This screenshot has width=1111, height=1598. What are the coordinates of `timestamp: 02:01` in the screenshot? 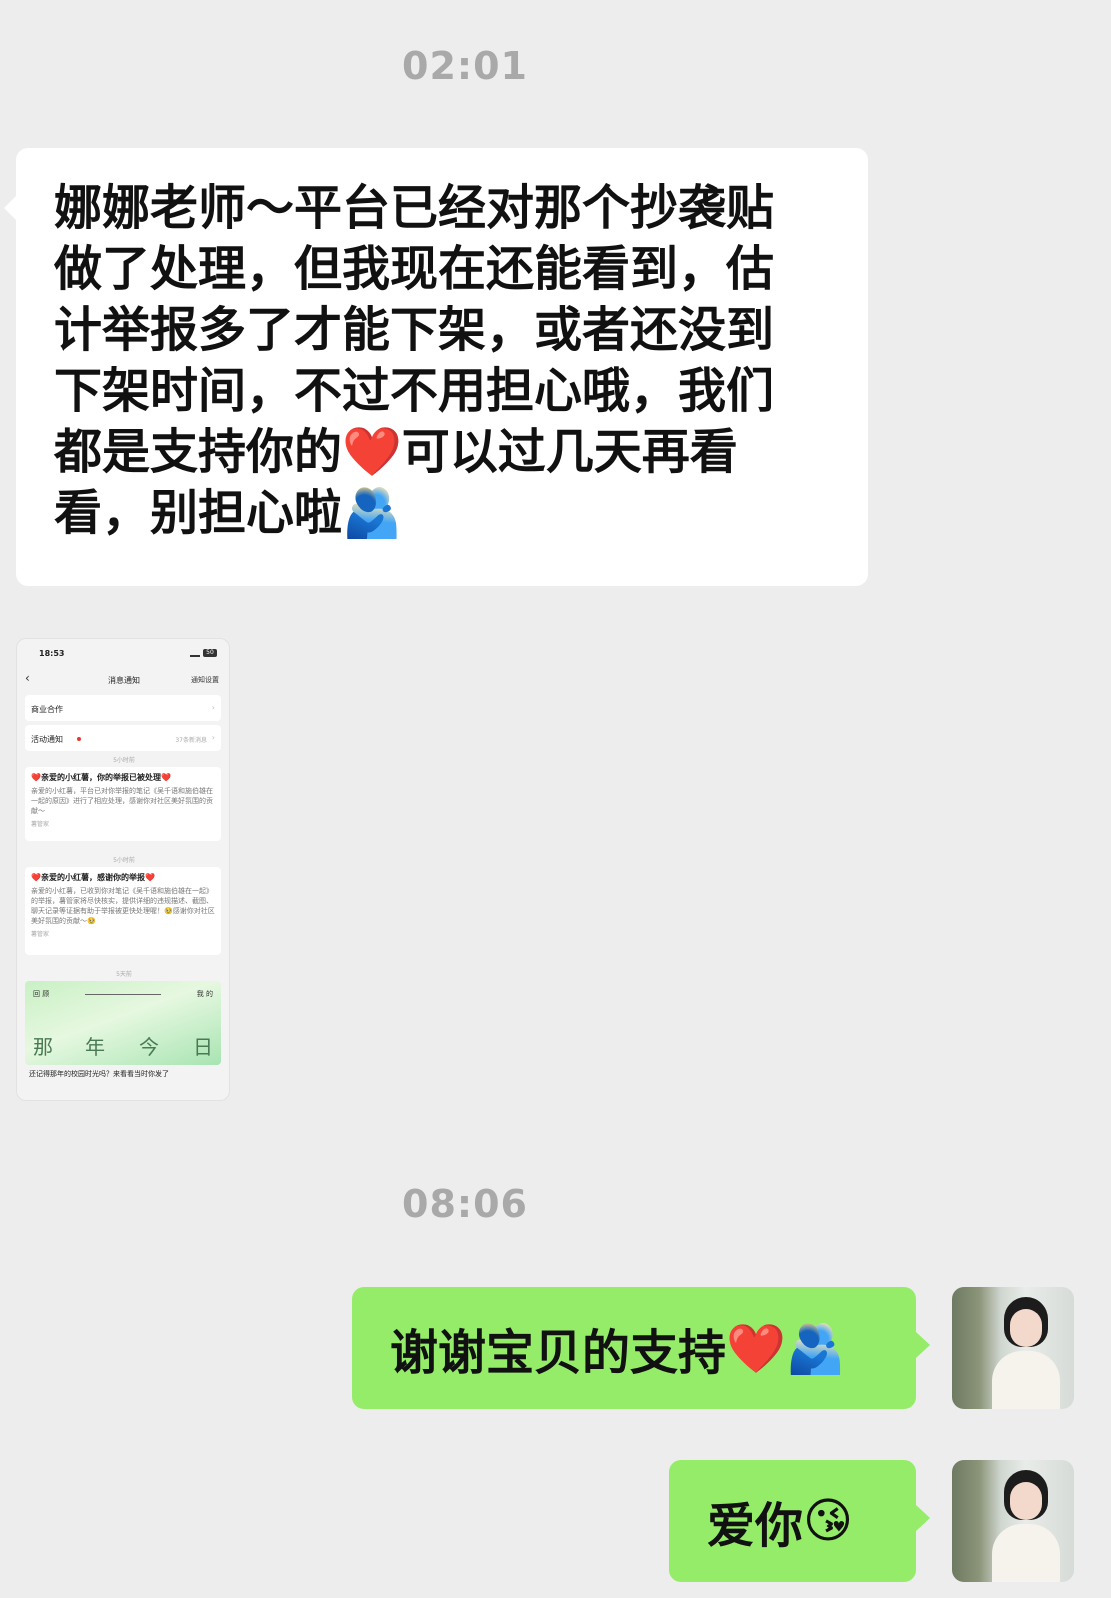 It's located at (465, 66).